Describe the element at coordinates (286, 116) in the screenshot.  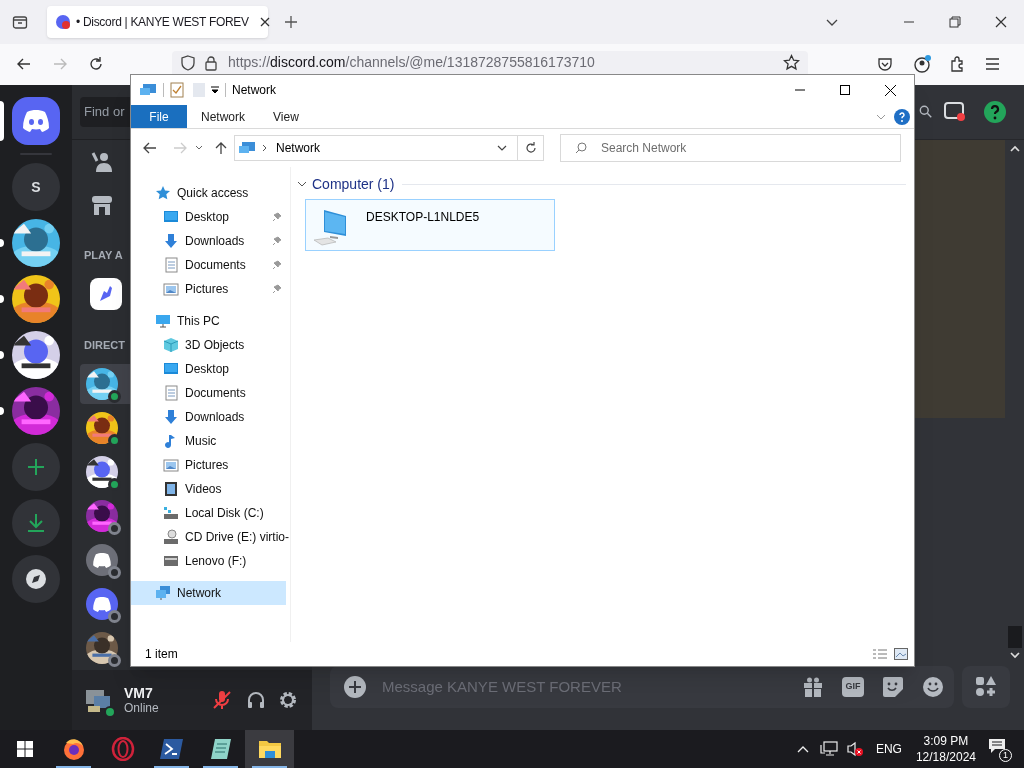
I see `ribbon-tab: View` at that location.